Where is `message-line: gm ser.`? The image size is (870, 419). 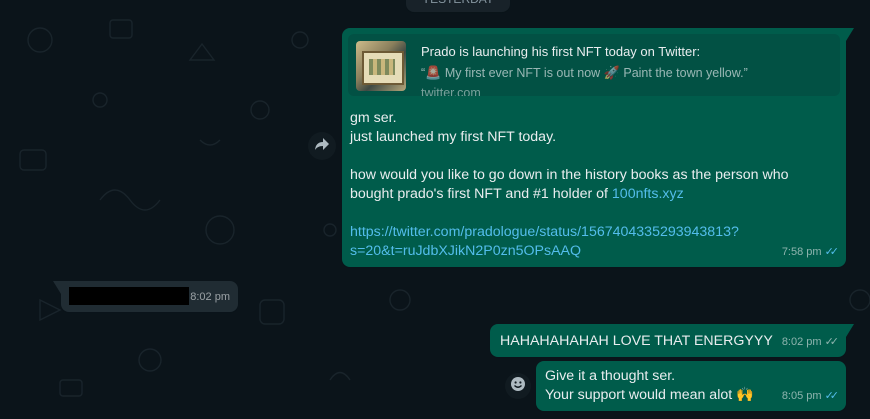
message-line: gm ser. is located at coordinates (373, 118).